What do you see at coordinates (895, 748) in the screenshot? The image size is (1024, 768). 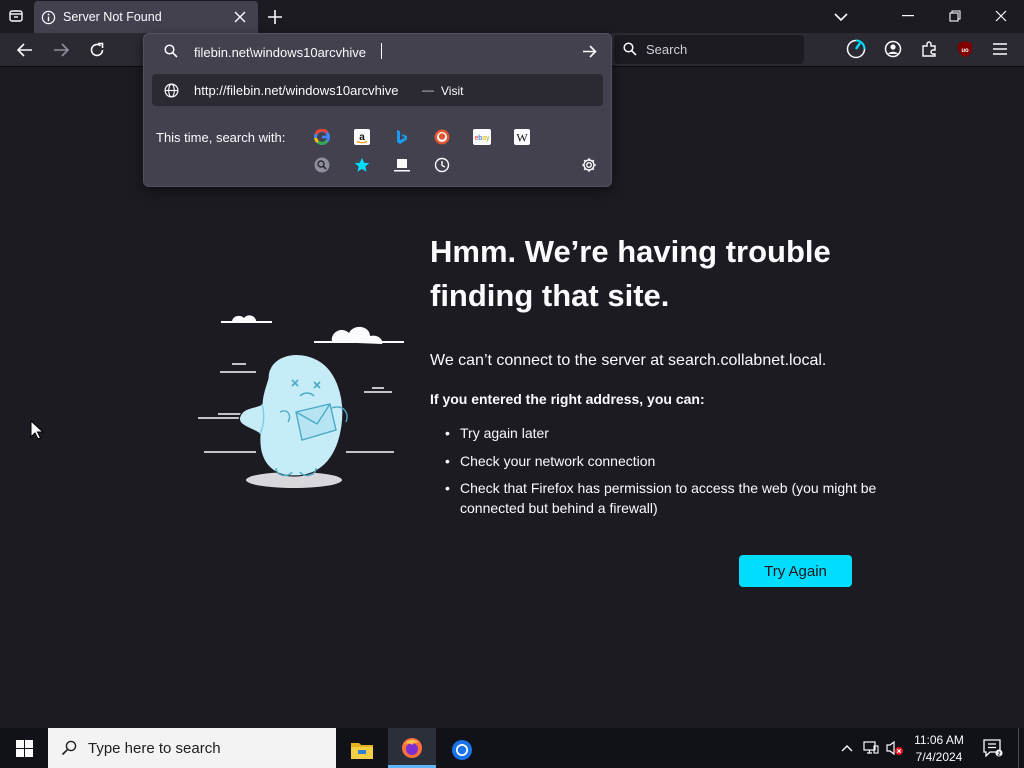 I see `volume-muted-icon` at bounding box center [895, 748].